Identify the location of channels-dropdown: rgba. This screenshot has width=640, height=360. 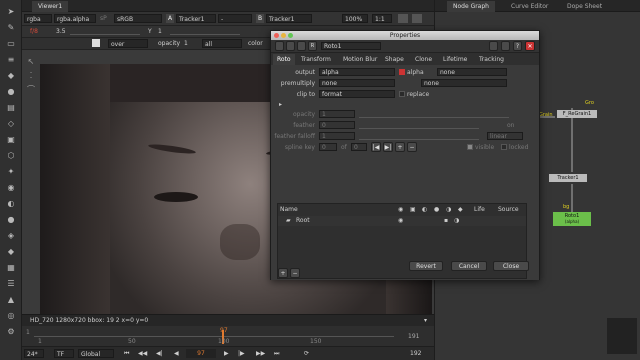
(38, 18).